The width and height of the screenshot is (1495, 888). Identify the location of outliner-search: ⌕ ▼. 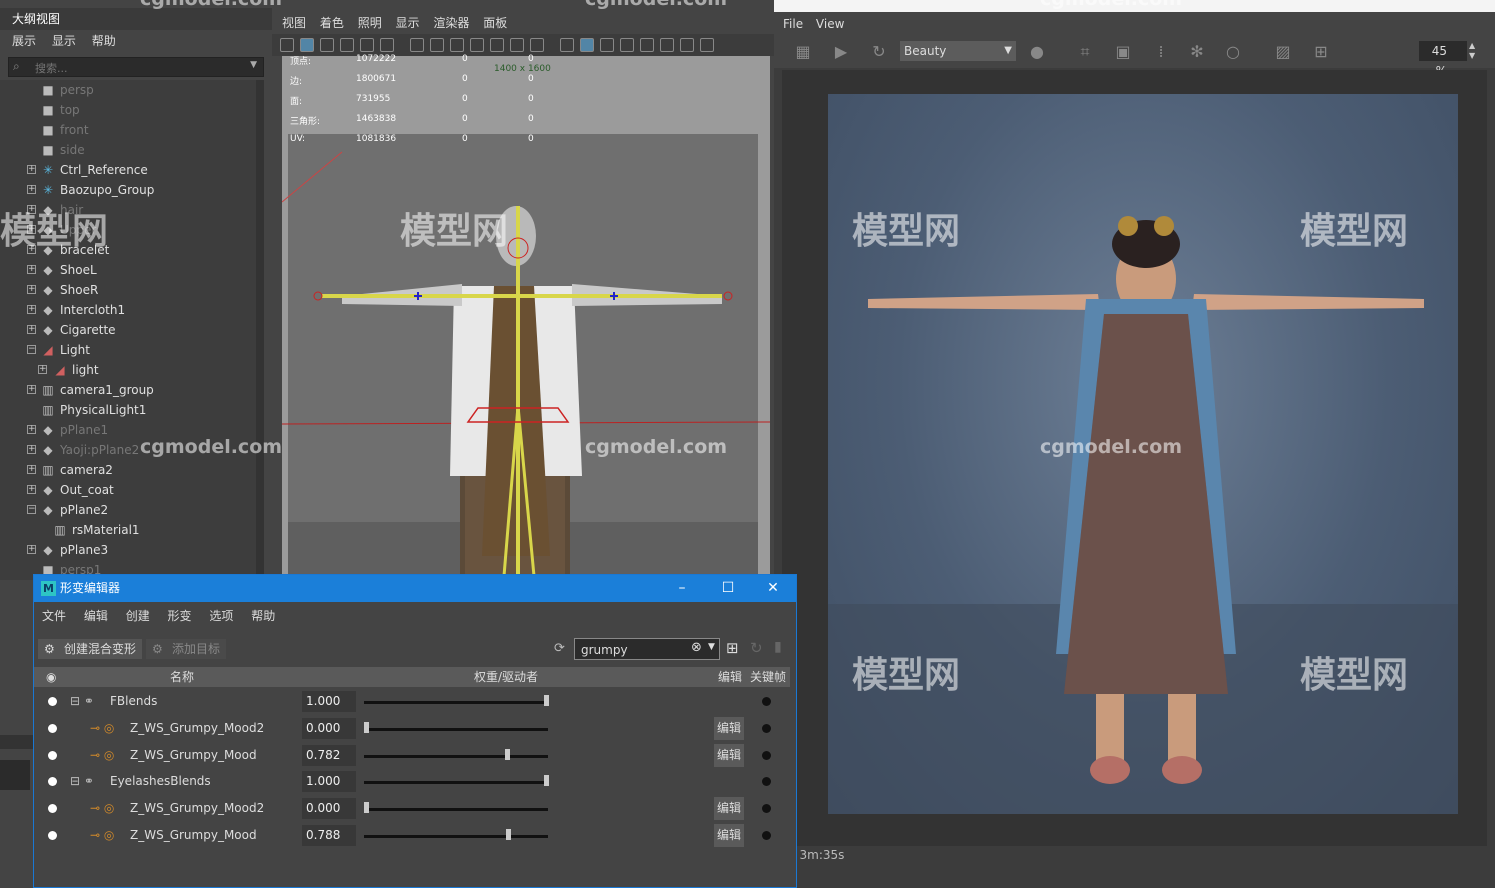
(136, 67).